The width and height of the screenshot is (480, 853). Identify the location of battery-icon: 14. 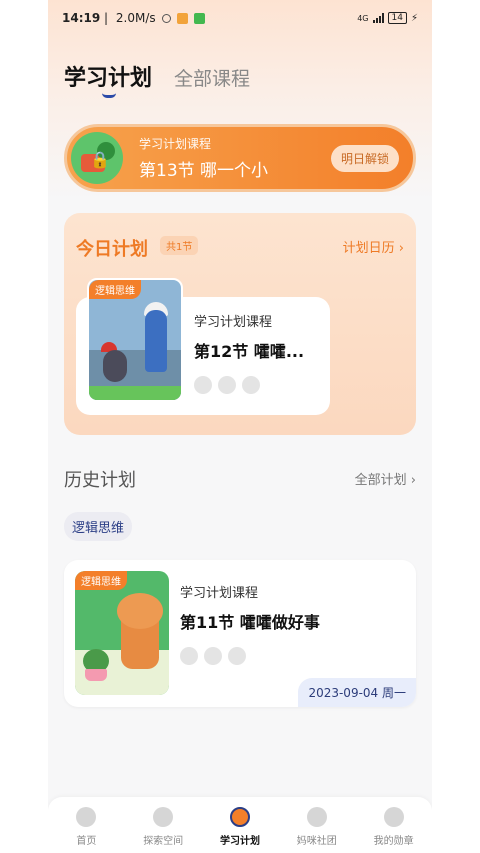
(397, 18).